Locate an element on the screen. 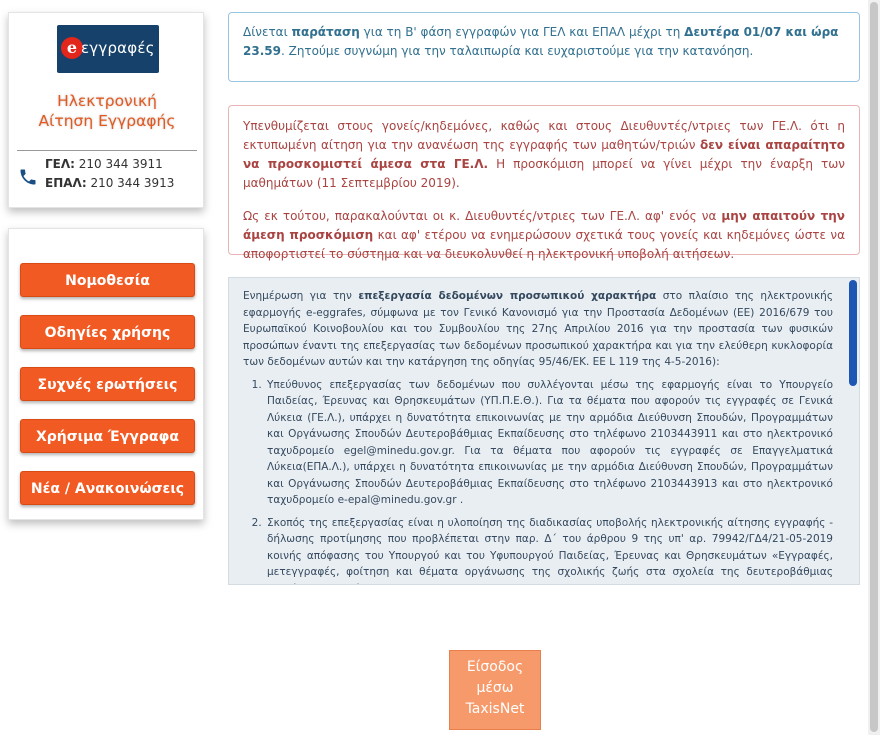  divider is located at coordinates (107, 150).